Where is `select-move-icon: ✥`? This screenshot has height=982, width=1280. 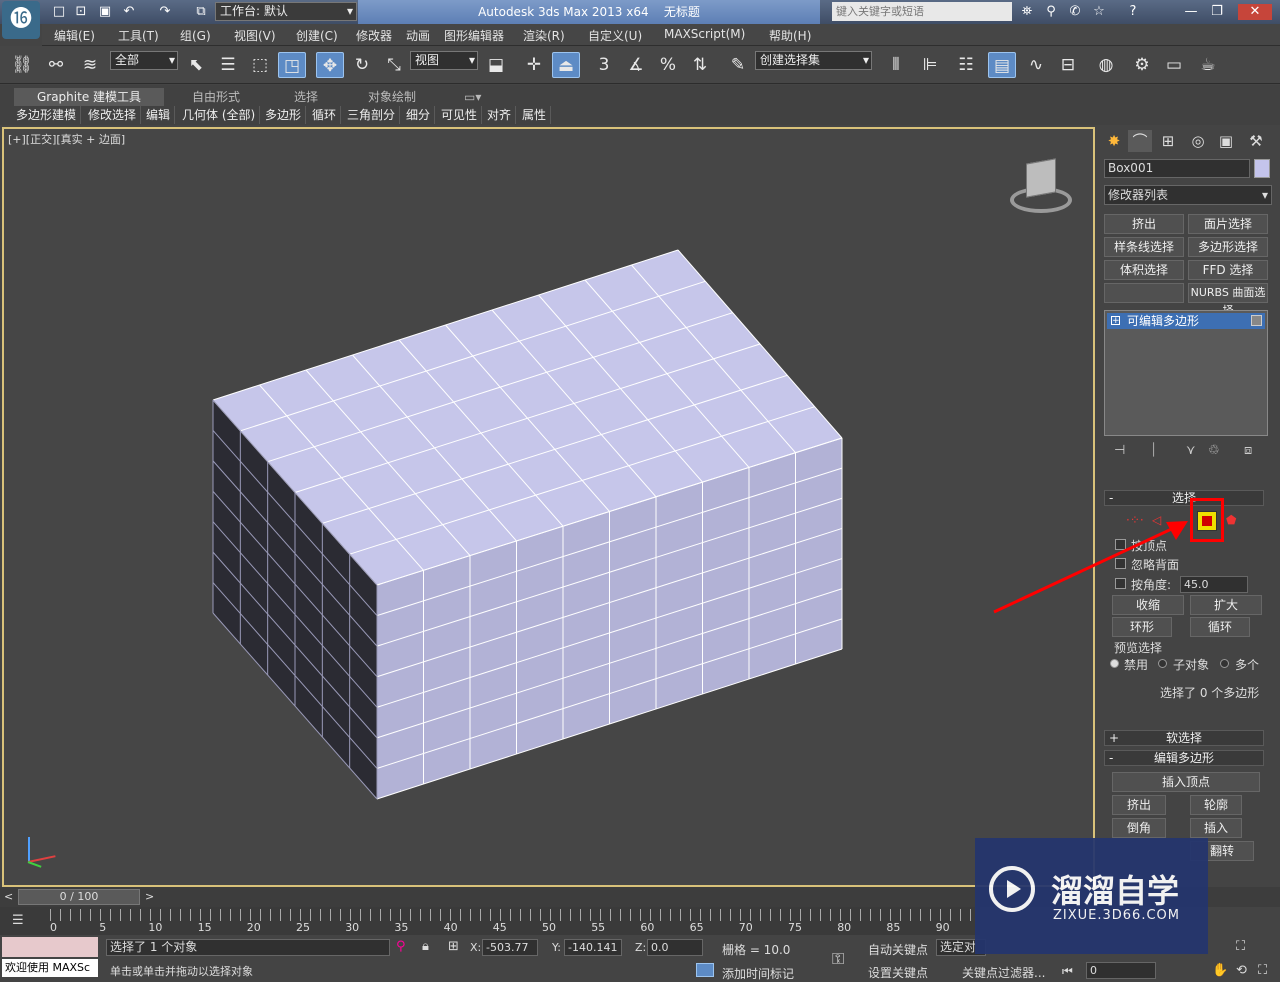
select-move-icon: ✥ is located at coordinates (330, 65).